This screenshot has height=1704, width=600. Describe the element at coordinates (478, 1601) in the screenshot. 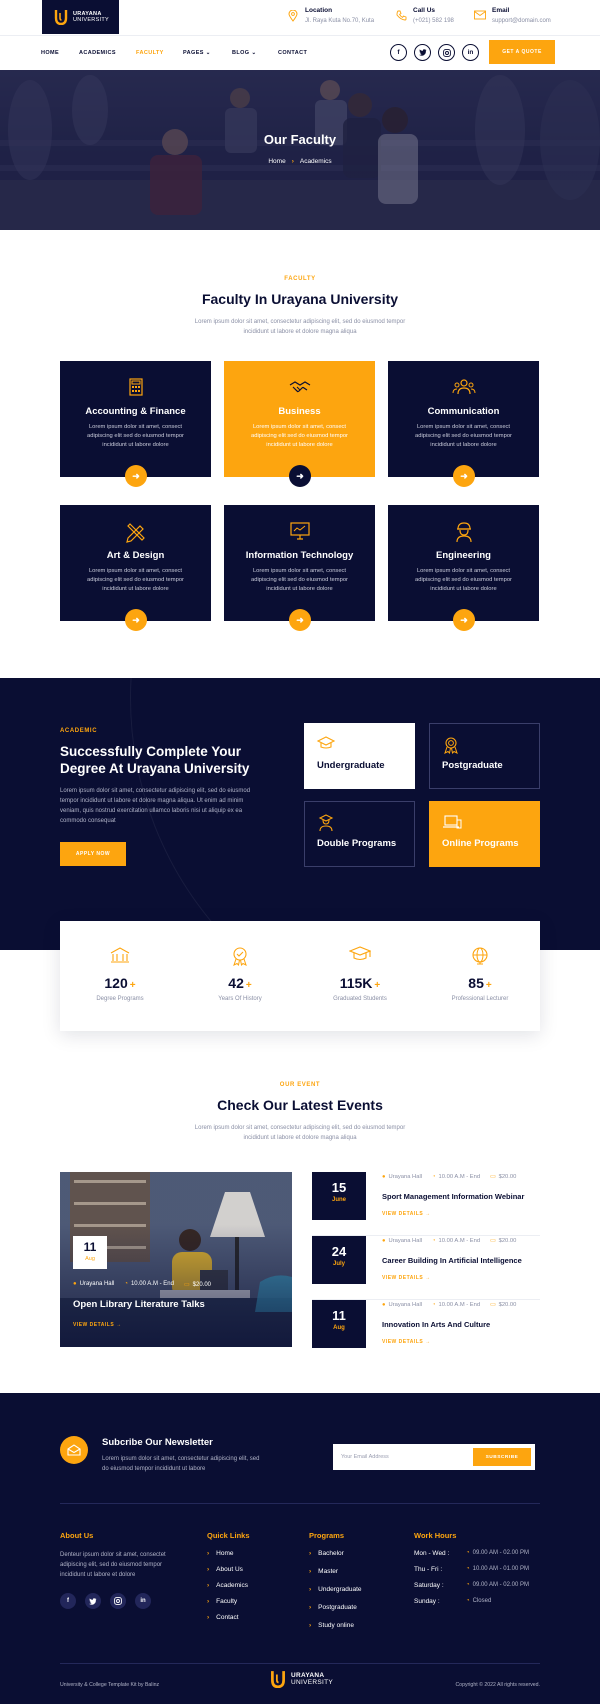

I see `hours-time: ◔ Closed` at that location.